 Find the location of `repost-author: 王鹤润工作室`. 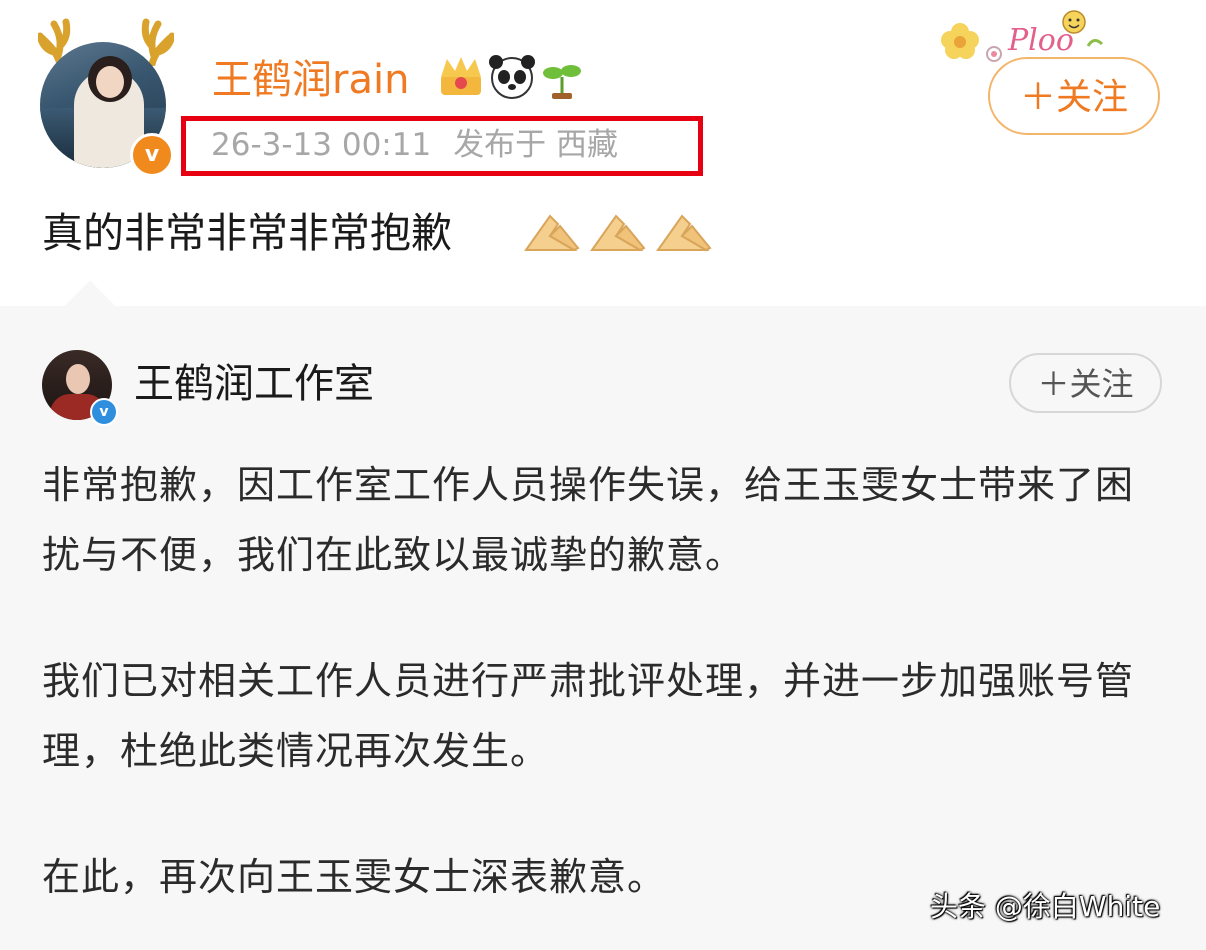

repost-author: 王鹤润工作室 is located at coordinates (254, 384).